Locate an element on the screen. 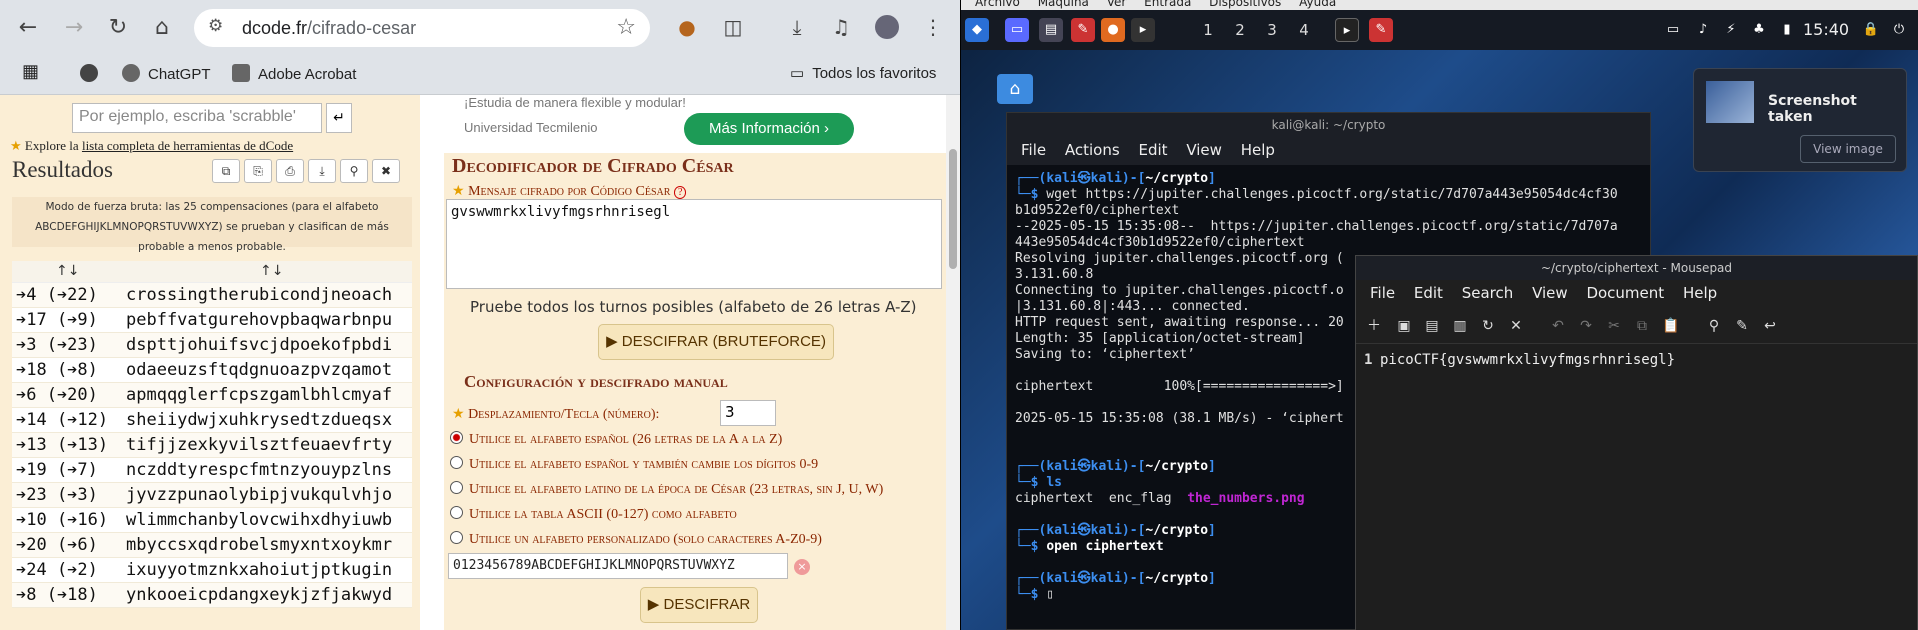 Image resolution: width=1918 pixels, height=630 pixels. goto-icon: ↩ is located at coordinates (1770, 326).